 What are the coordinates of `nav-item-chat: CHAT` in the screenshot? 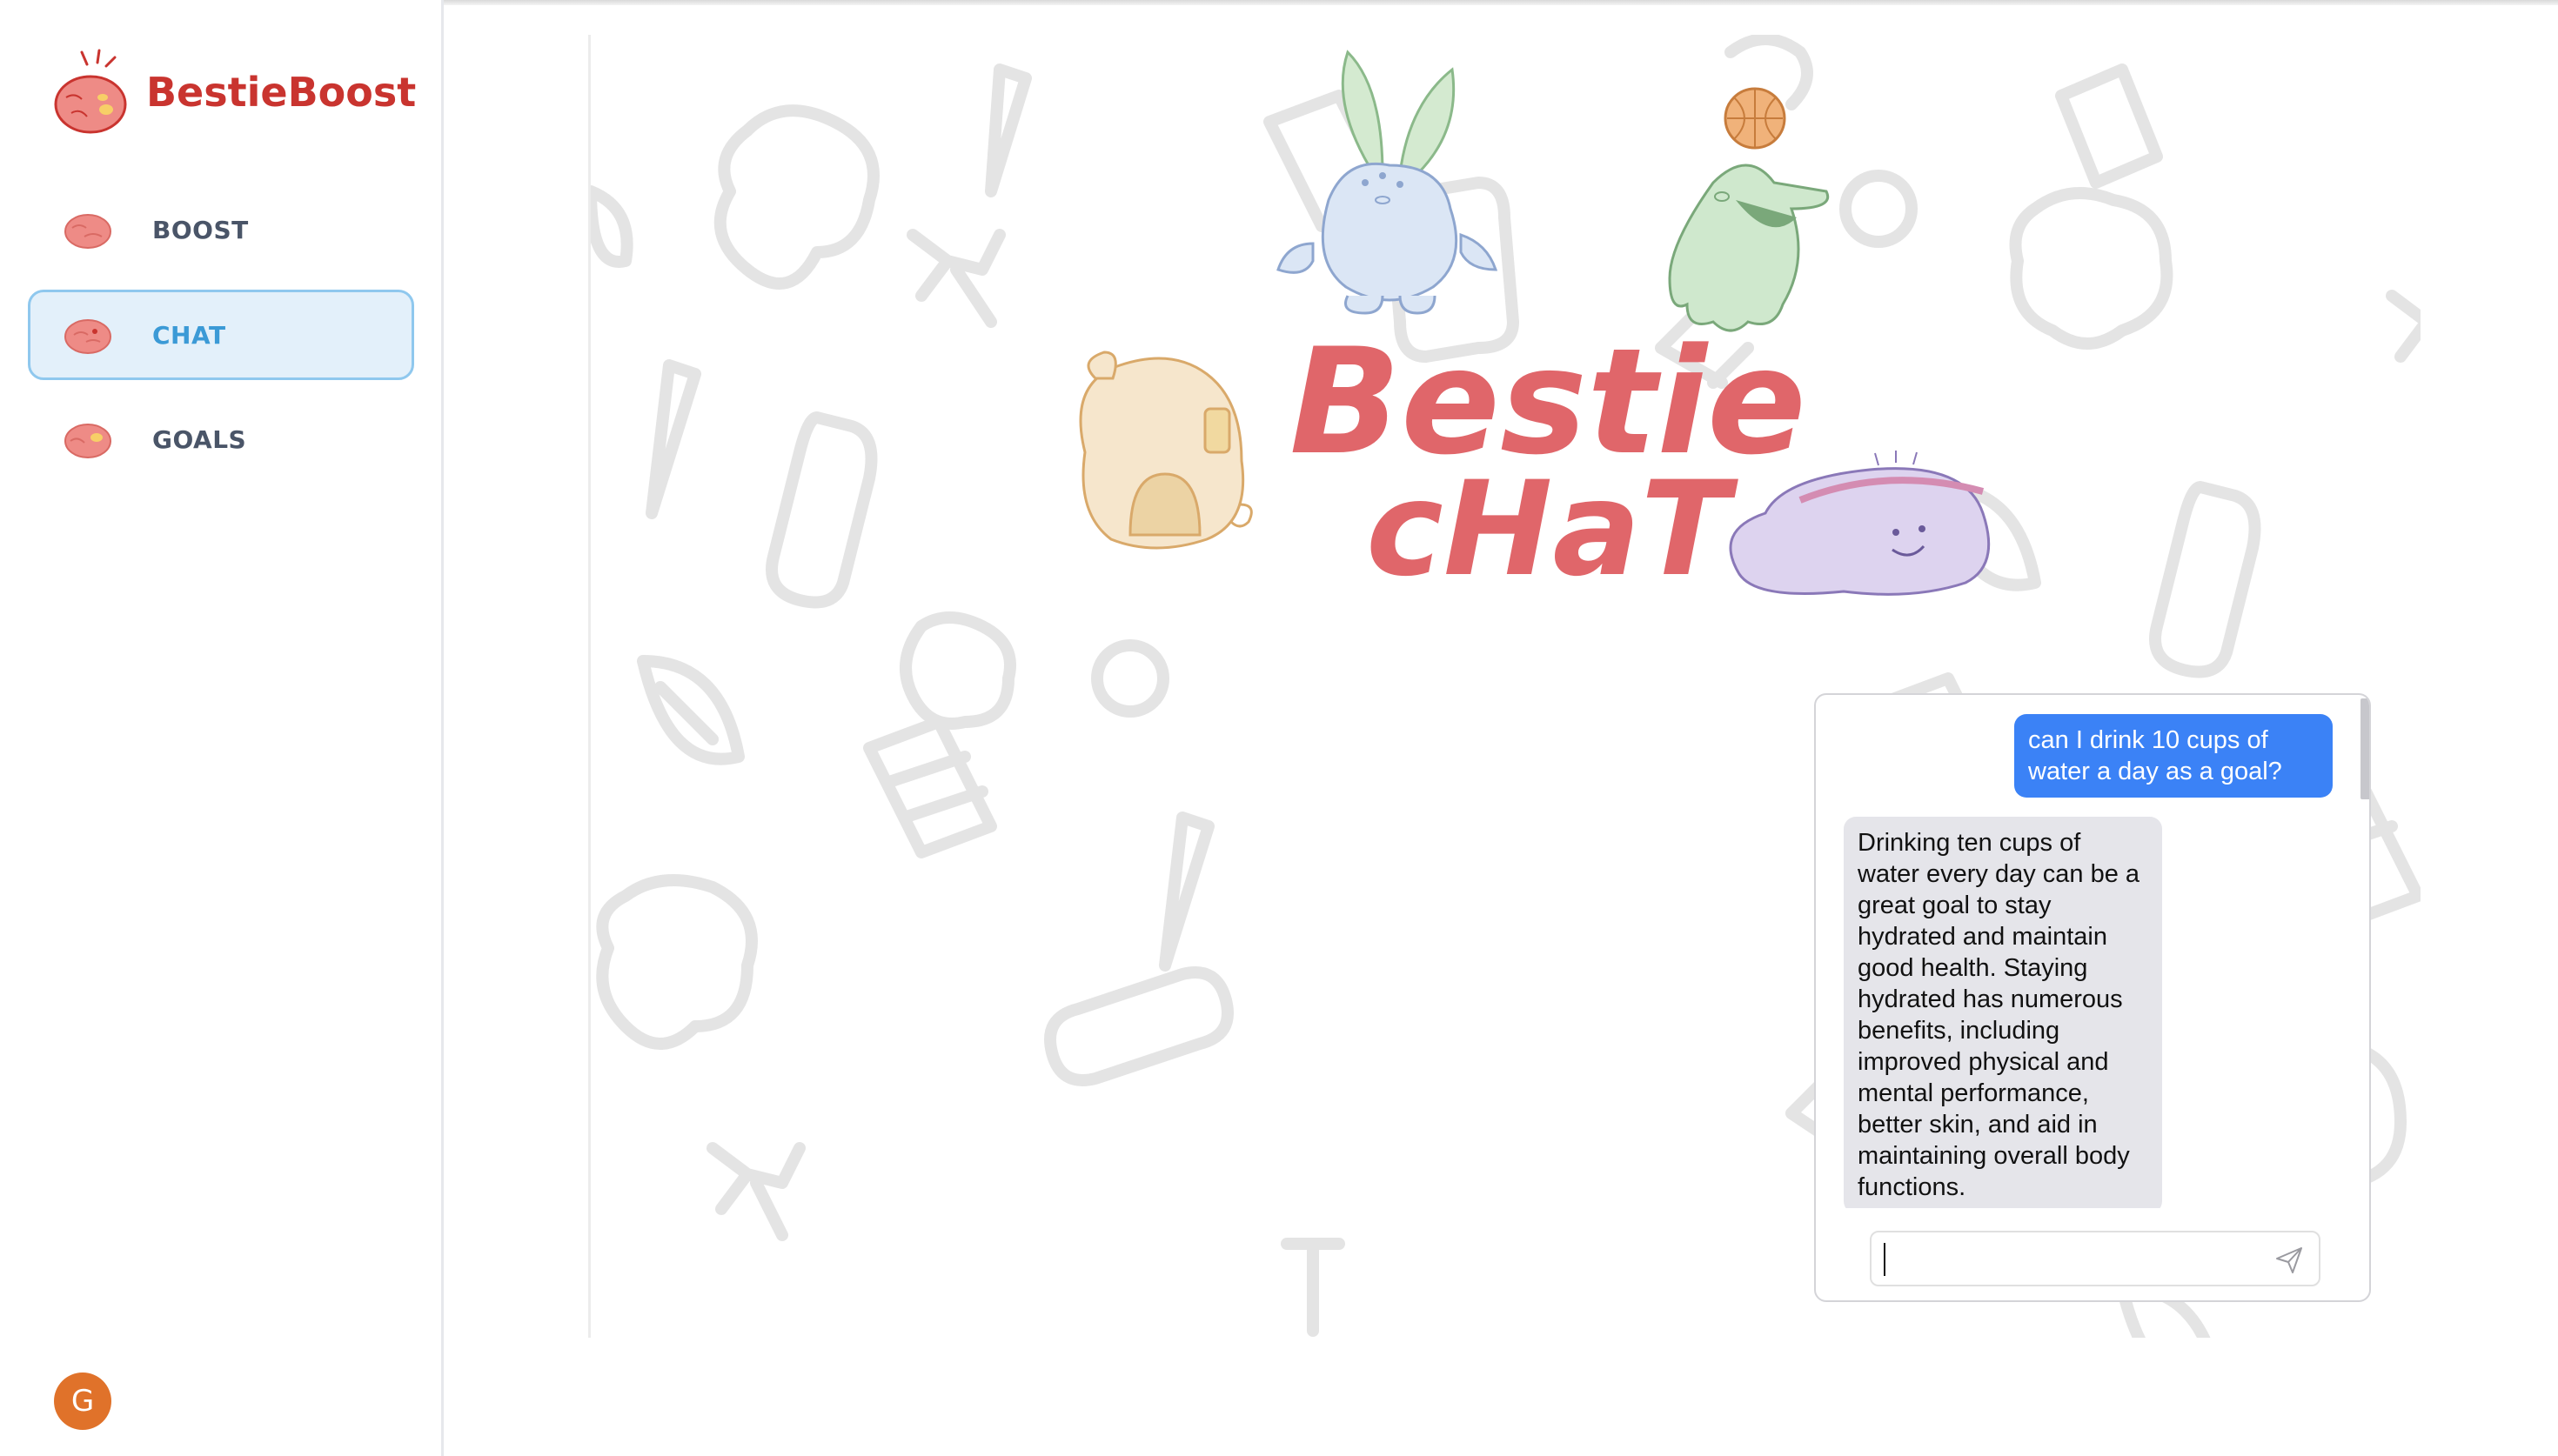 It's located at (221, 335).